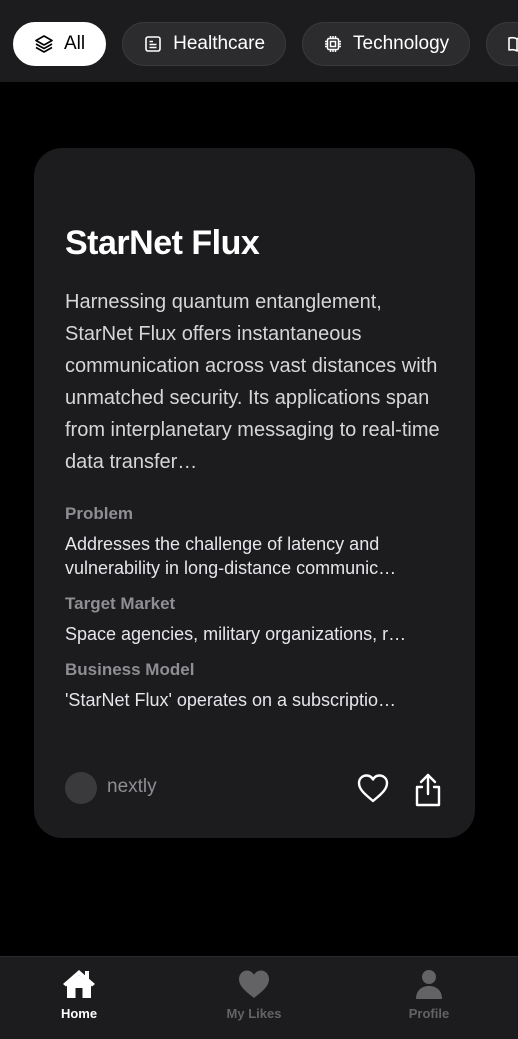  What do you see at coordinates (81, 788) in the screenshot?
I see `author-avatar` at bounding box center [81, 788].